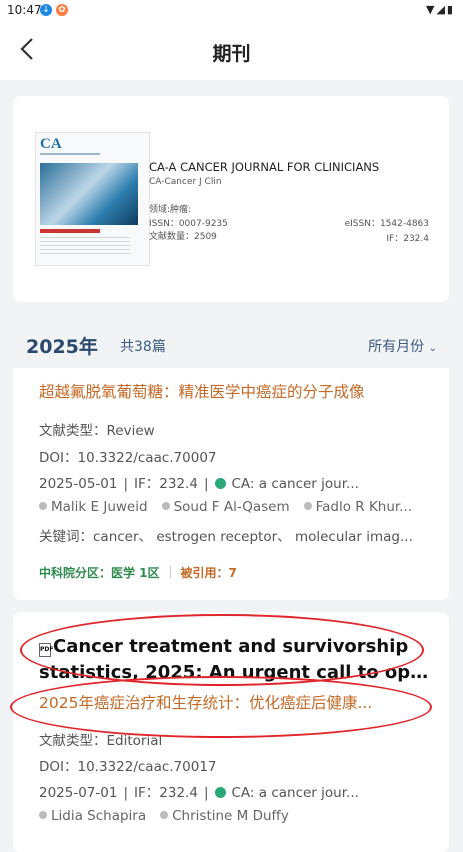  Describe the element at coordinates (93, 507) in the screenshot. I see `author-item: Malik E Juweid` at that location.